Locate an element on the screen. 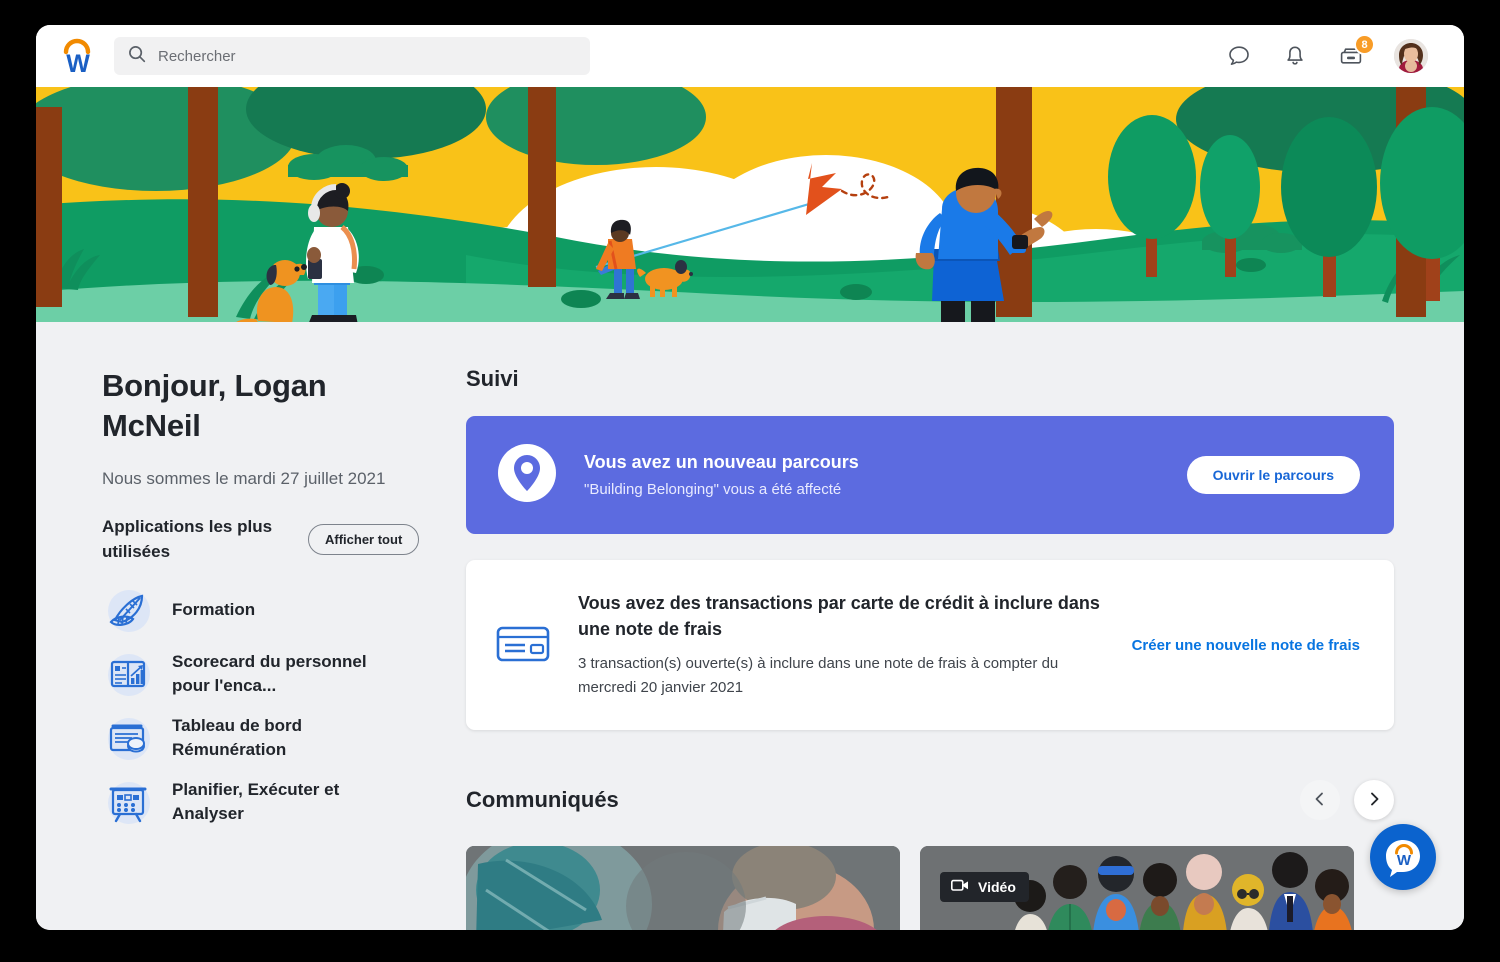  workday-logo: W is located at coordinates (78, 57).